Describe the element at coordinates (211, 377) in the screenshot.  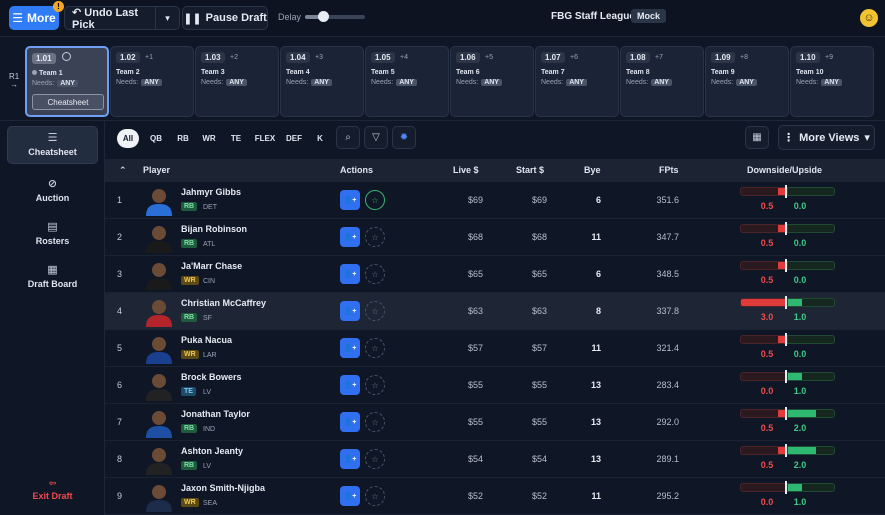
I see `player-name: Brock Bowers` at that location.